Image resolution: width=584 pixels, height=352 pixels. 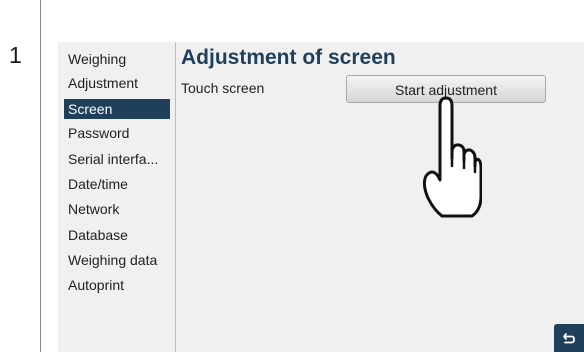 I want to click on sidebar-item-database: Database, so click(x=98, y=235).